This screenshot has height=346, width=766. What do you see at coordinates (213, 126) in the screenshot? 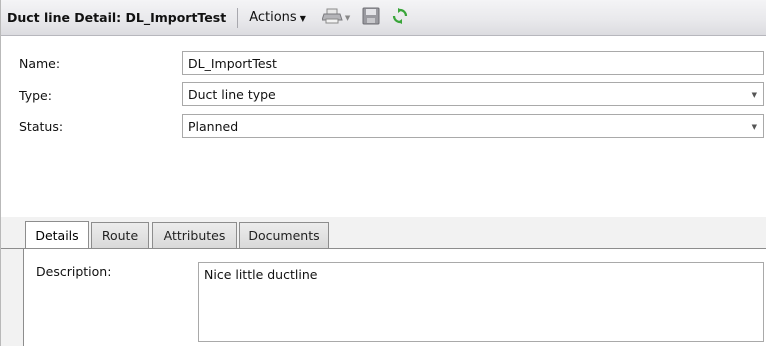
I see `status-value: Planned` at bounding box center [213, 126].